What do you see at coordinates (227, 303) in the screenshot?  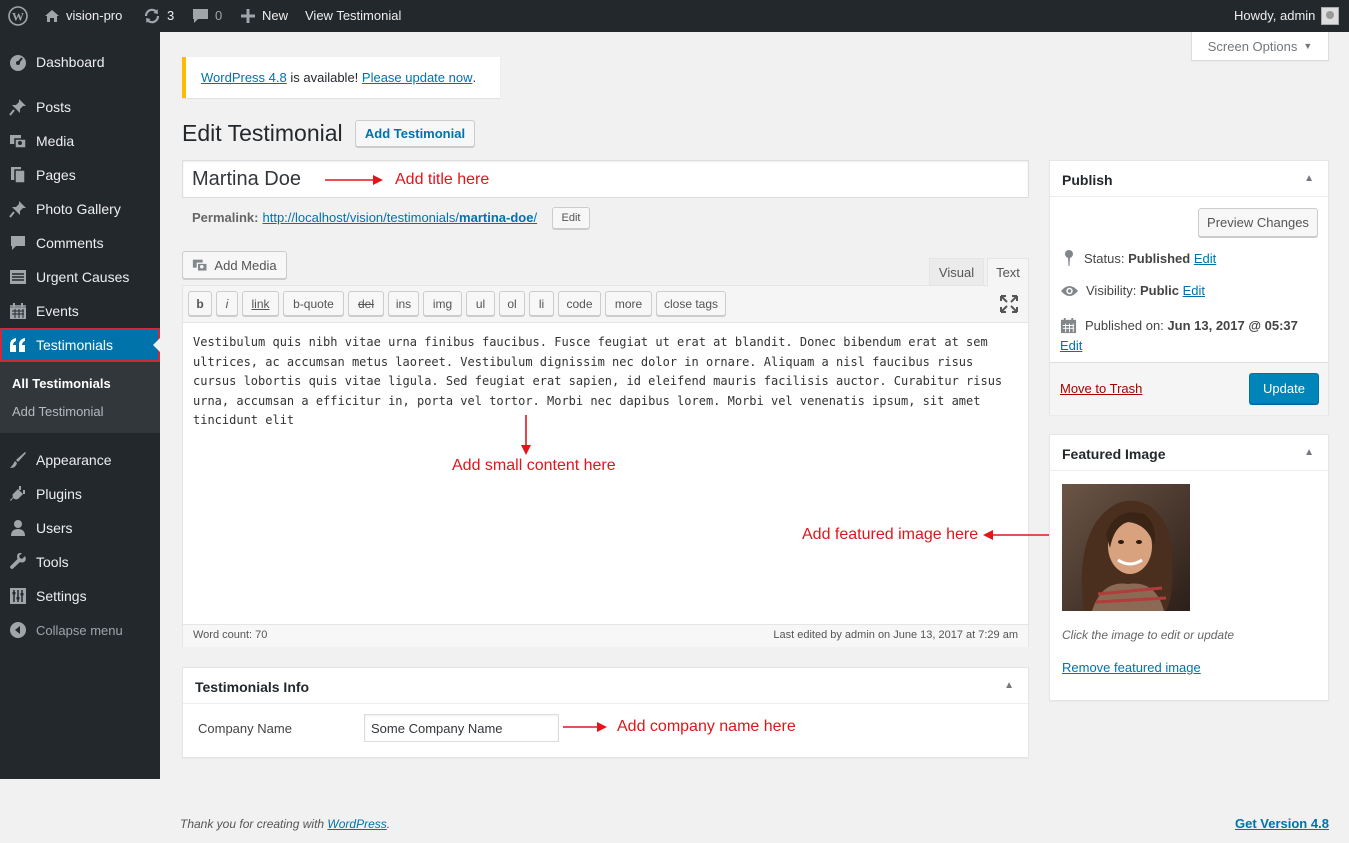 I see `qt-italic-button: i` at bounding box center [227, 303].